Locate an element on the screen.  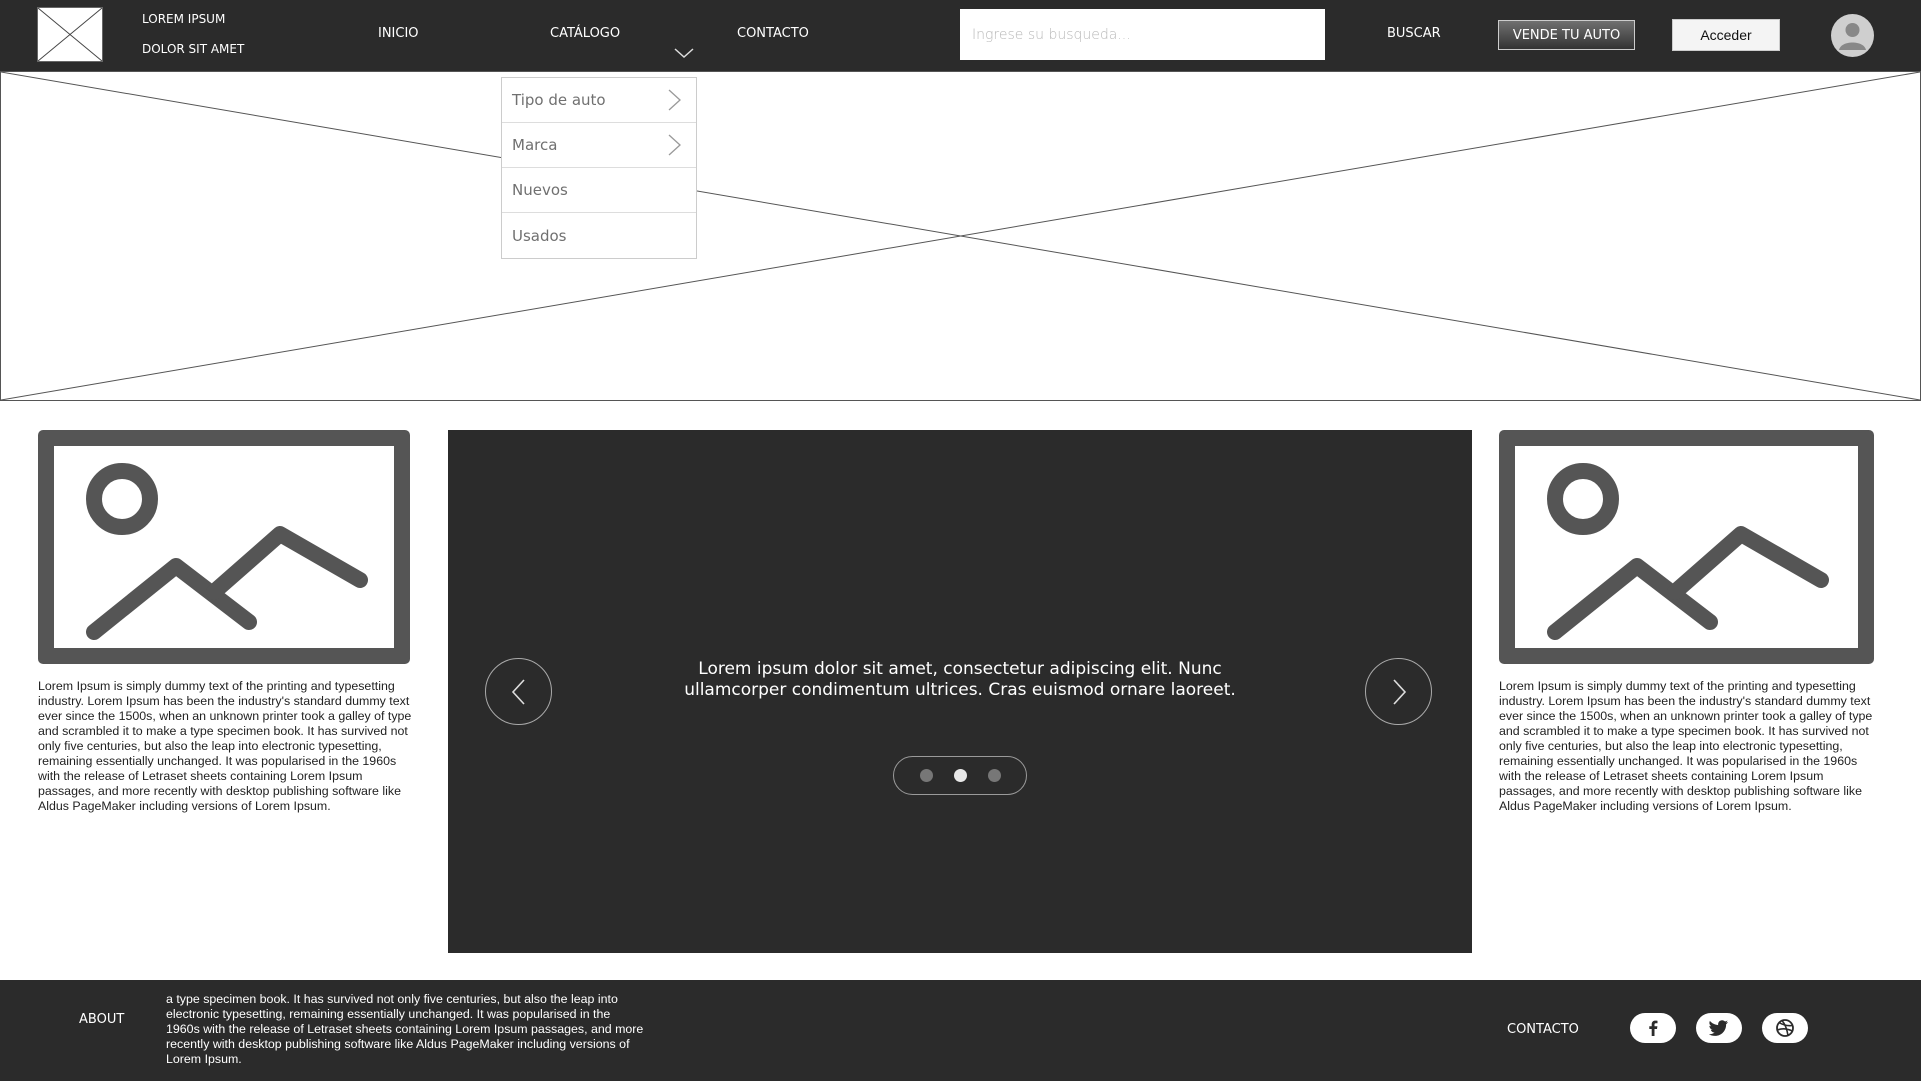
carousel-indicators is located at coordinates (960, 775).